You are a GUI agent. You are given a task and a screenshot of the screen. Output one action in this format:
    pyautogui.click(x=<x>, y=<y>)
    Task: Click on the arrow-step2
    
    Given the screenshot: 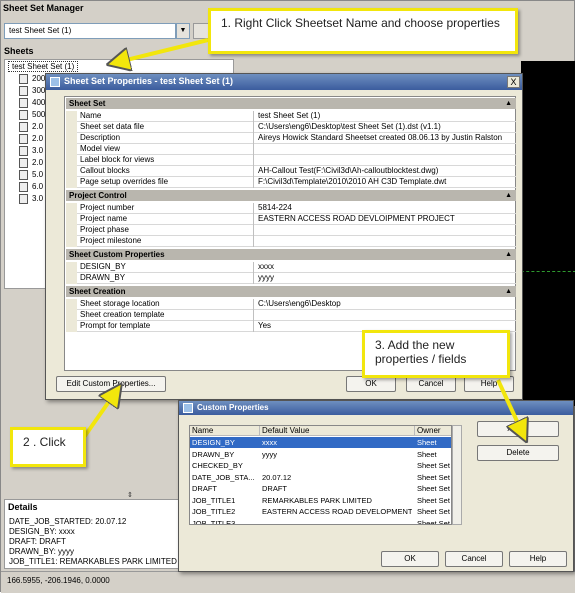 What is the action you would take?
    pyautogui.click(x=97, y=417)
    